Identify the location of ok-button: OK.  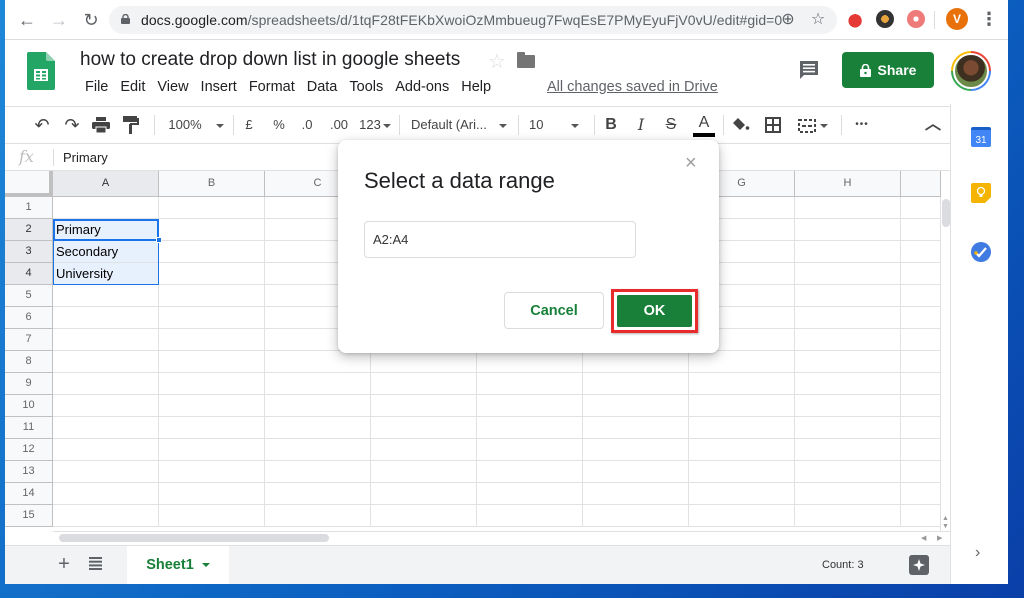
(654, 311).